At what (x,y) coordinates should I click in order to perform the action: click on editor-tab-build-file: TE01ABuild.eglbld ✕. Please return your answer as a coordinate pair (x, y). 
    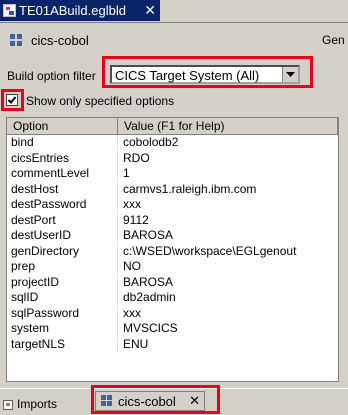
    Looking at the image, I should click on (80, 10).